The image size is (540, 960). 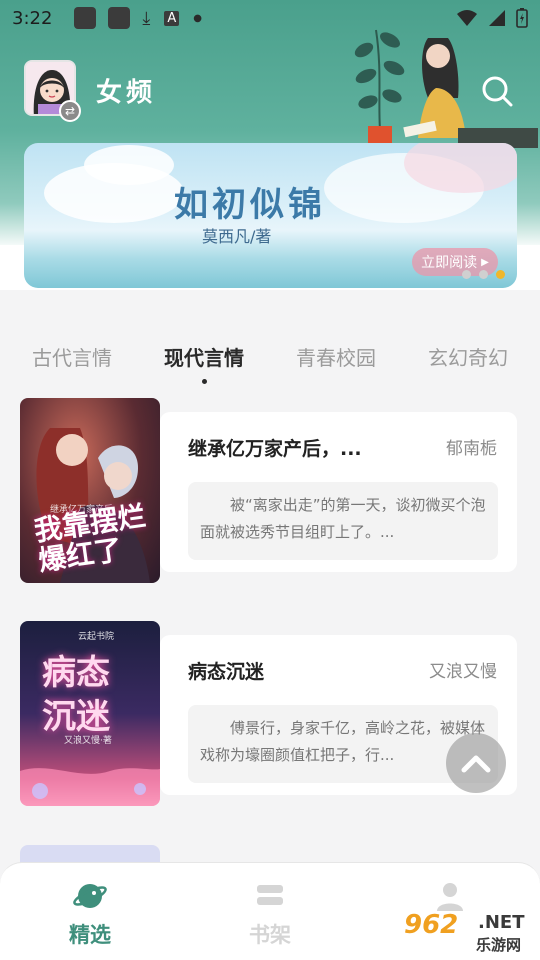 I want to click on tab-ancient-romance: 古代言情, so click(x=72, y=358).